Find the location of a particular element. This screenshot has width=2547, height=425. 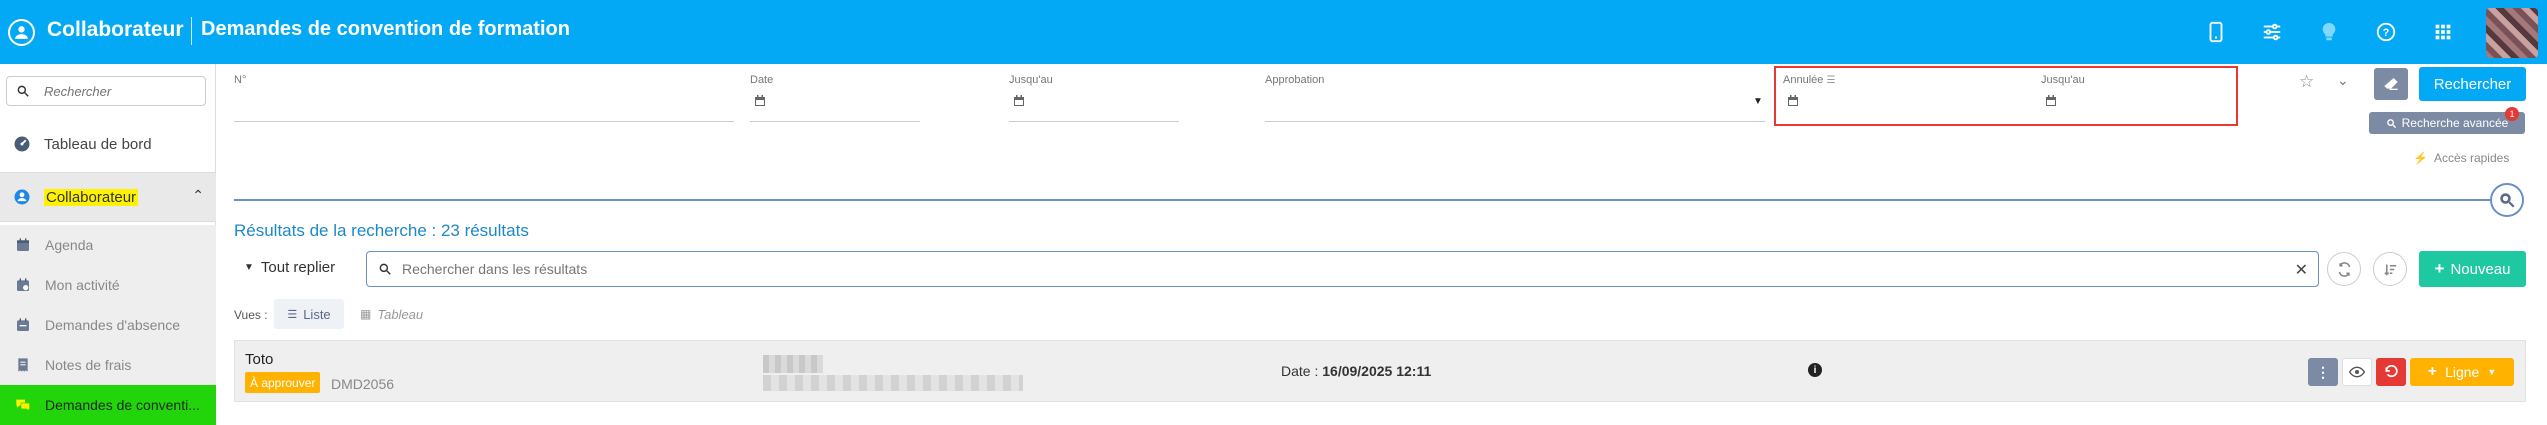

search-button: Rechercher is located at coordinates (2472, 84).